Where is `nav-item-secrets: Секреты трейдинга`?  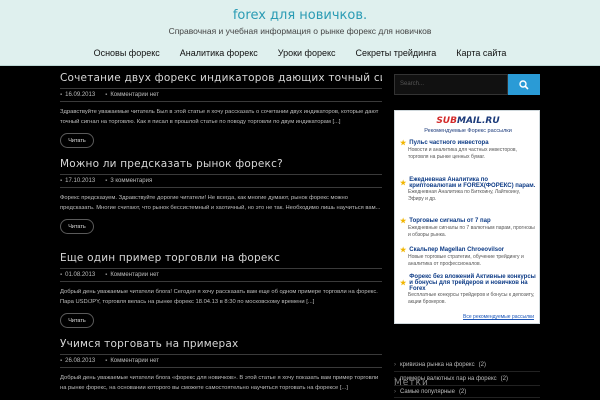 nav-item-secrets: Секреты трейдинга is located at coordinates (396, 53).